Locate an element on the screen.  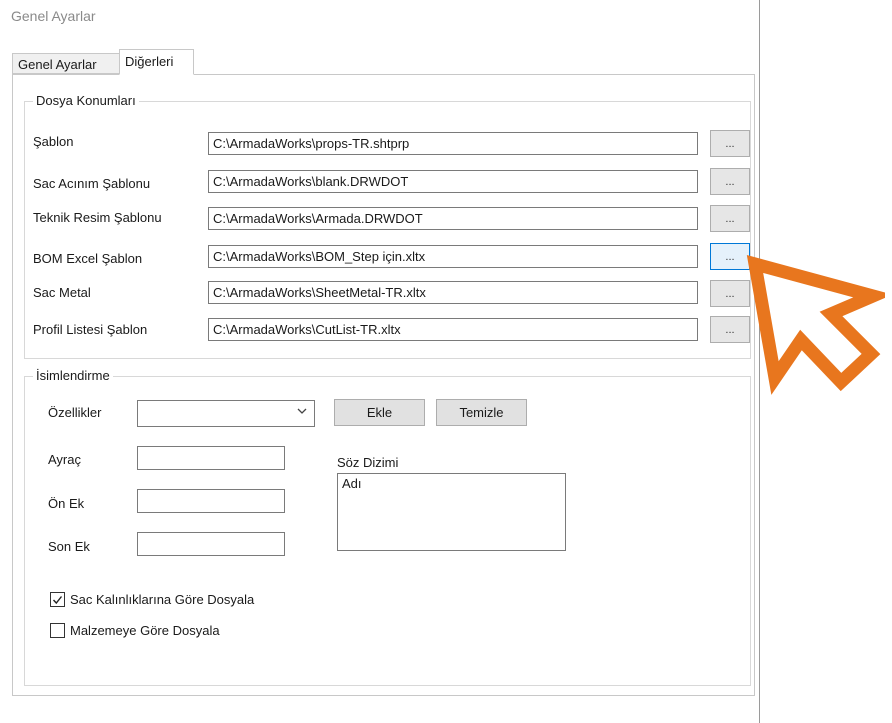
window-title: Genel Ayarlar is located at coordinates (53, 16).